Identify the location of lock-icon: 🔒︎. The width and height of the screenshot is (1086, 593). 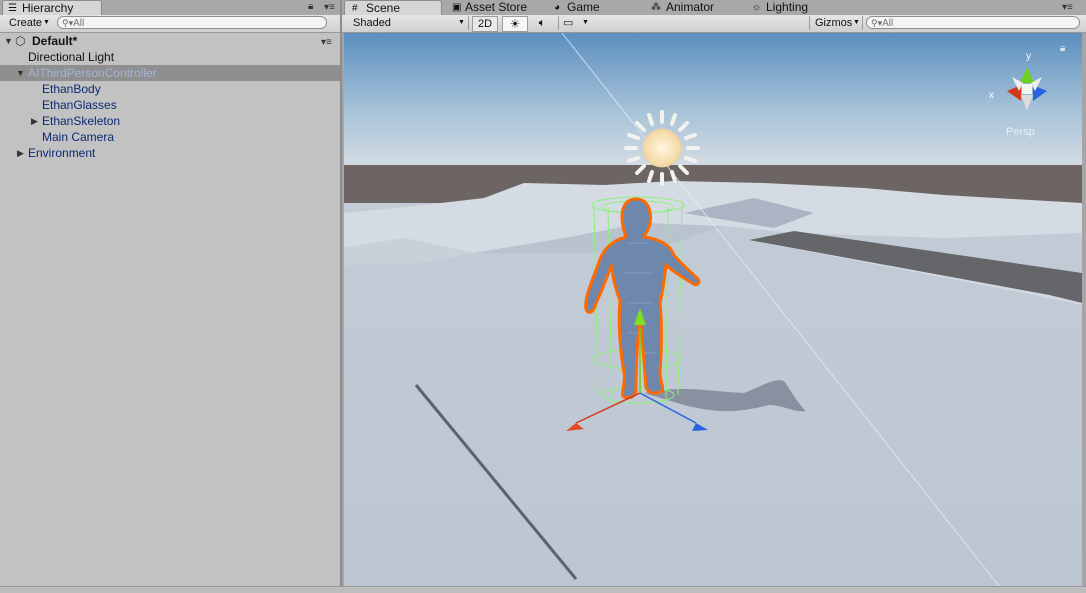
(310, 6).